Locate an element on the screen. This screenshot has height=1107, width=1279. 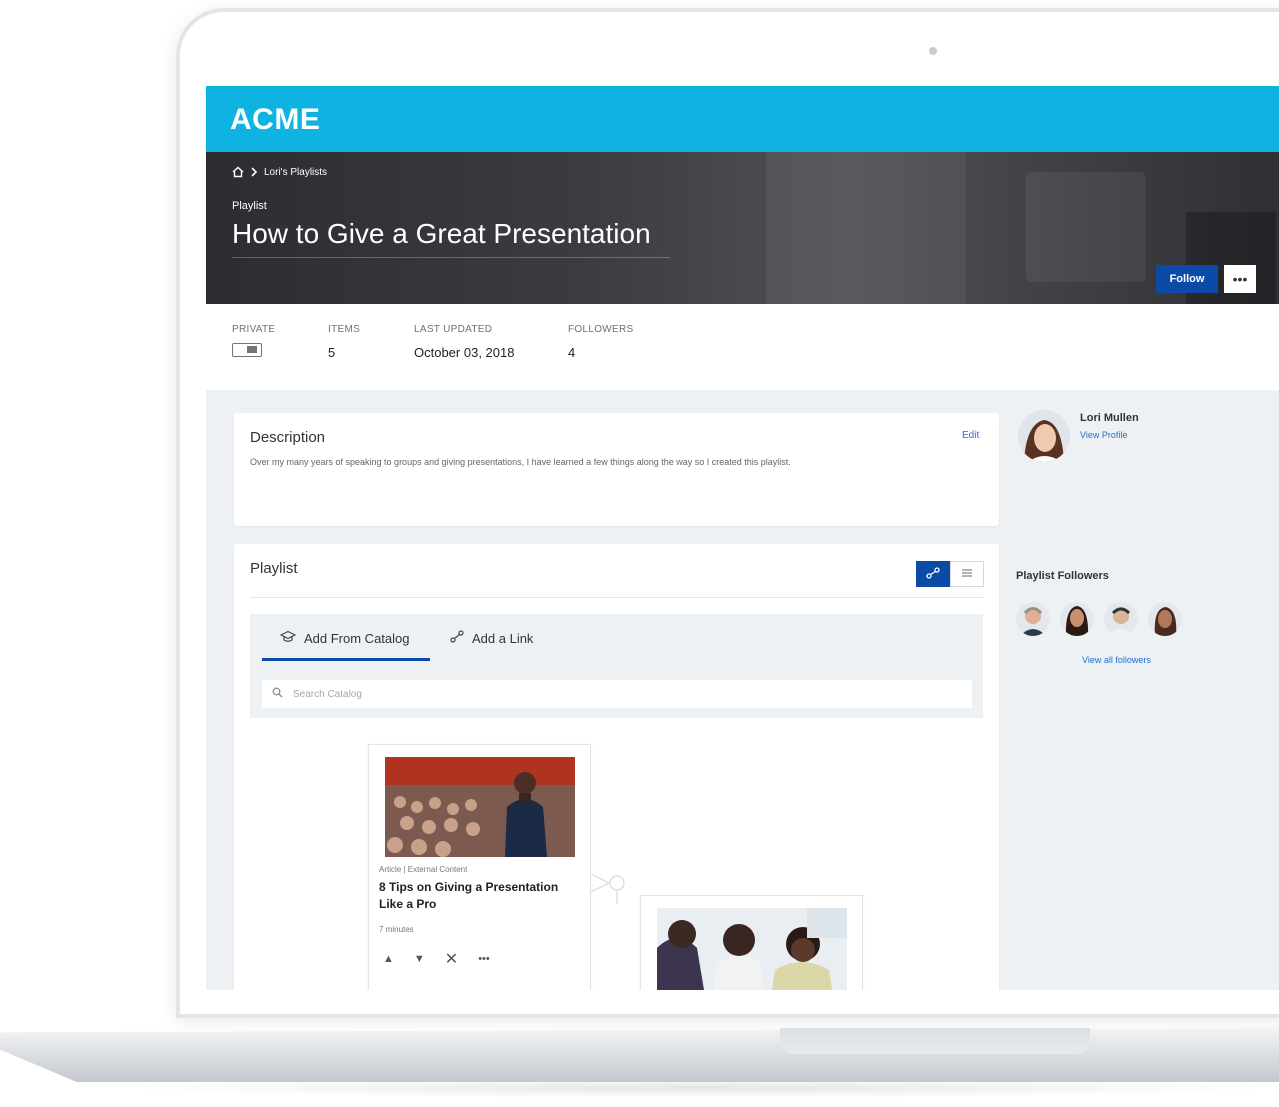
tab-add-from-catalog: Add From Catalog is located at coordinates (344, 638).